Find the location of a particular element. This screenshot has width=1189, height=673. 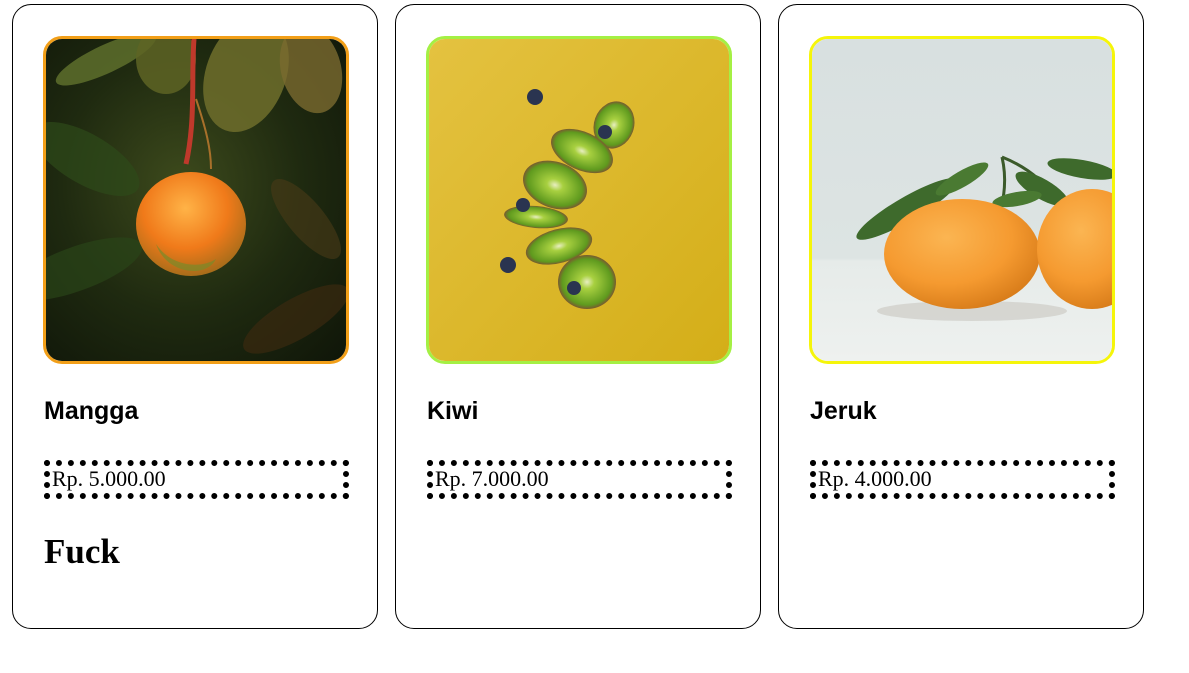

product-extra-text: Fuck is located at coordinates (82, 551).